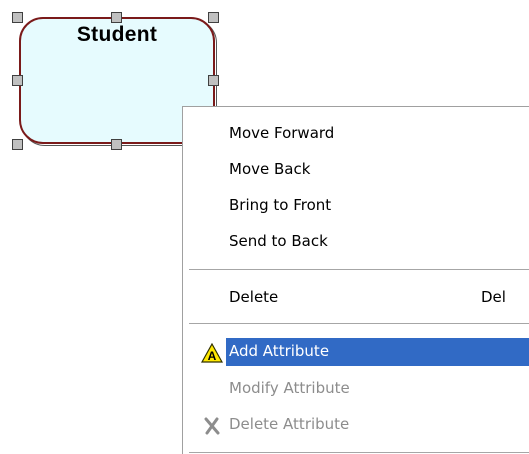 The image size is (529, 454). What do you see at coordinates (213, 17) in the screenshot?
I see `resize-handle-top-right` at bounding box center [213, 17].